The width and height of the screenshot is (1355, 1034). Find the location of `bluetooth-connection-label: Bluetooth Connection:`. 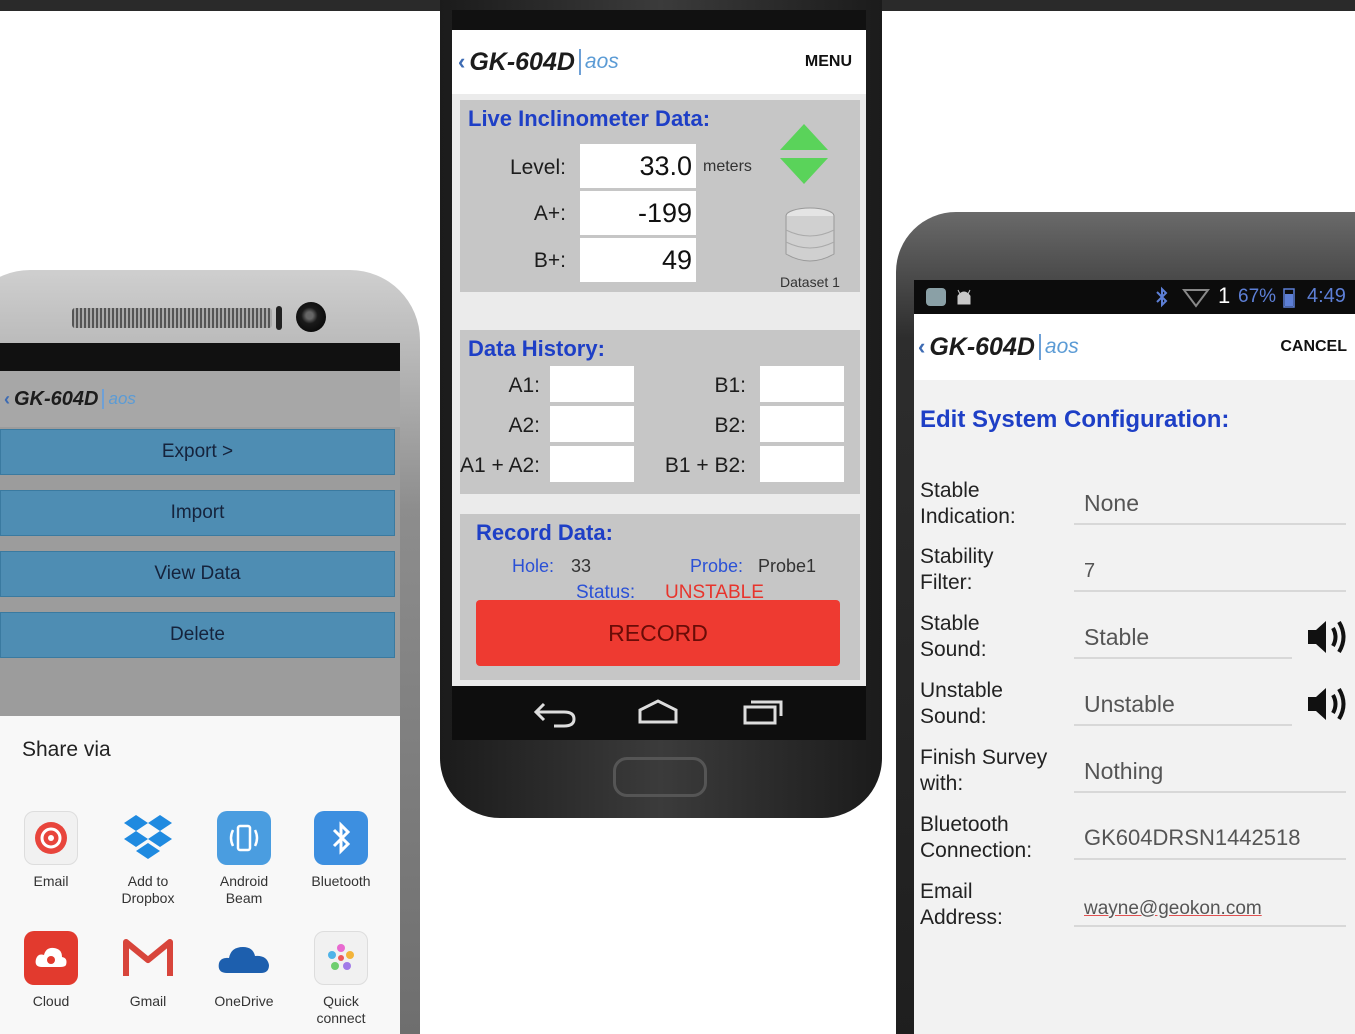

bluetooth-connection-label: Bluetooth Connection: is located at coordinates (976, 837).